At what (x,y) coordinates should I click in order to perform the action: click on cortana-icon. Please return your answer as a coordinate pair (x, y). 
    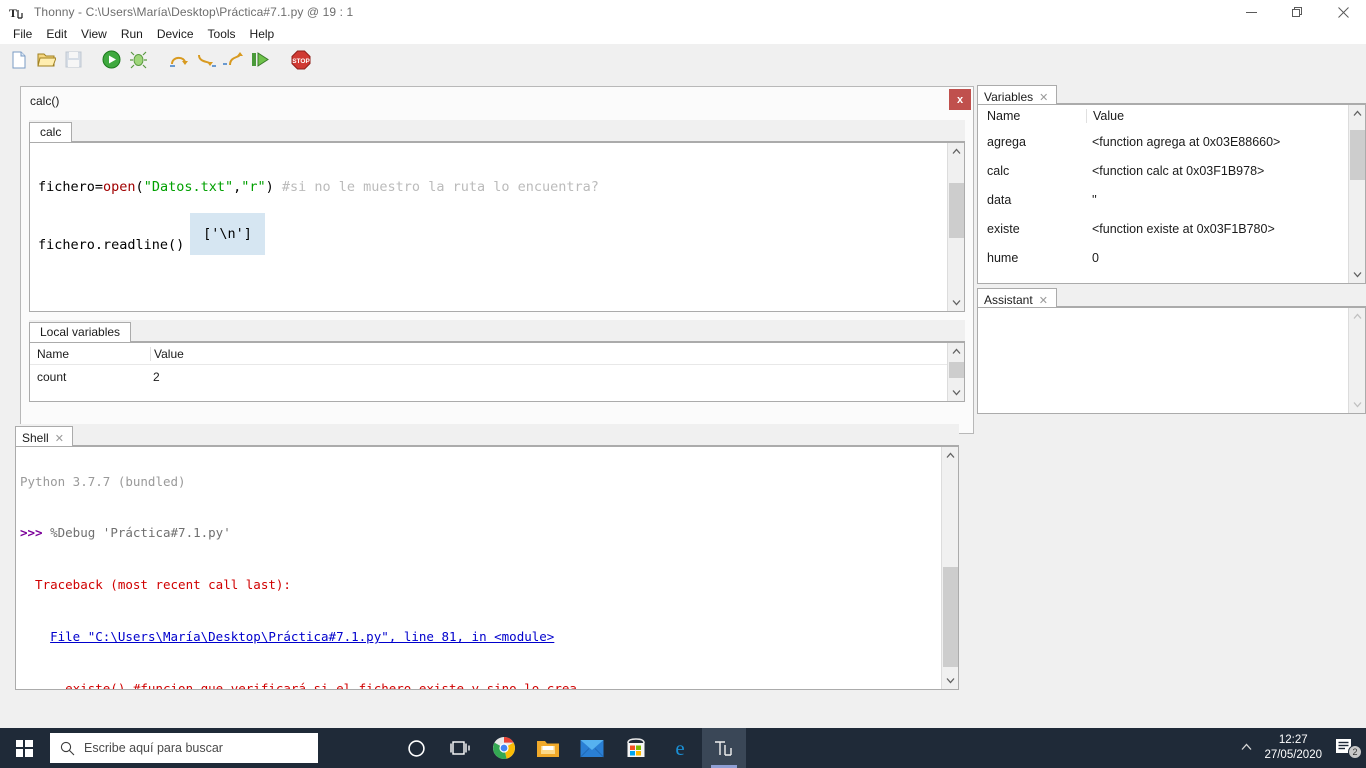
    Looking at the image, I should click on (416, 748).